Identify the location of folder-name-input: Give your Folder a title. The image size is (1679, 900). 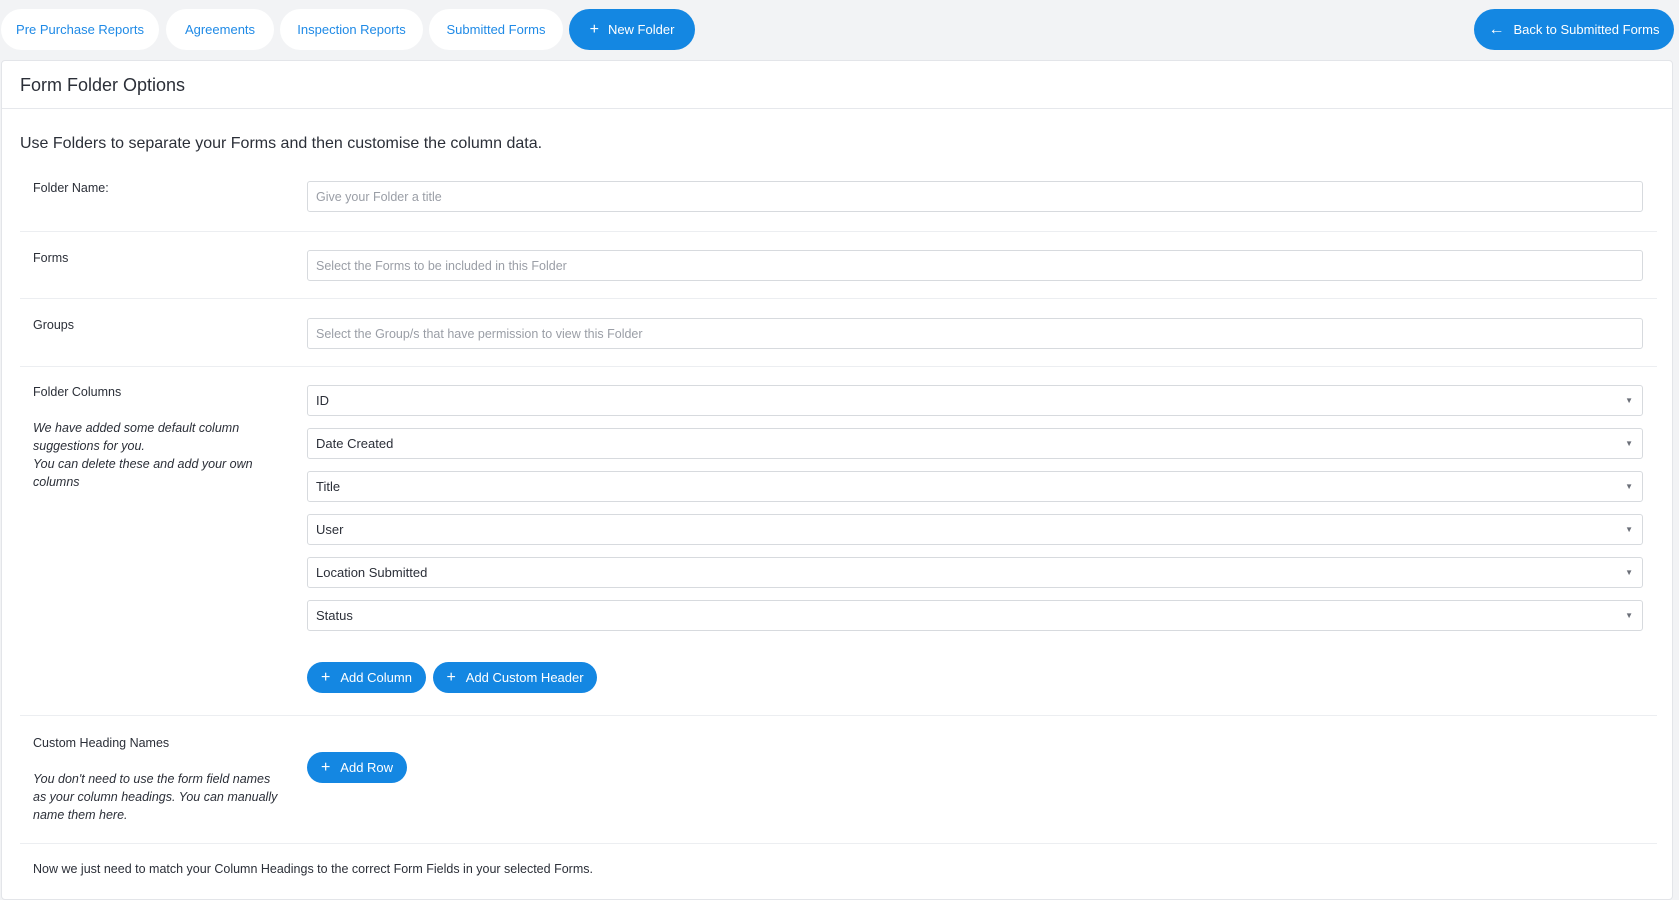
(975, 196).